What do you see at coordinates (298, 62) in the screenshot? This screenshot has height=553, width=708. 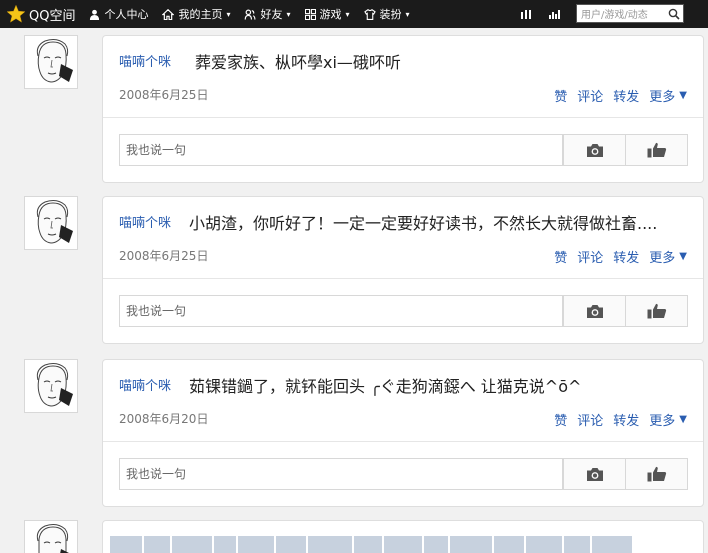 I see `post-content: 葬爱家族、枞吥學xi—硪吥听` at bounding box center [298, 62].